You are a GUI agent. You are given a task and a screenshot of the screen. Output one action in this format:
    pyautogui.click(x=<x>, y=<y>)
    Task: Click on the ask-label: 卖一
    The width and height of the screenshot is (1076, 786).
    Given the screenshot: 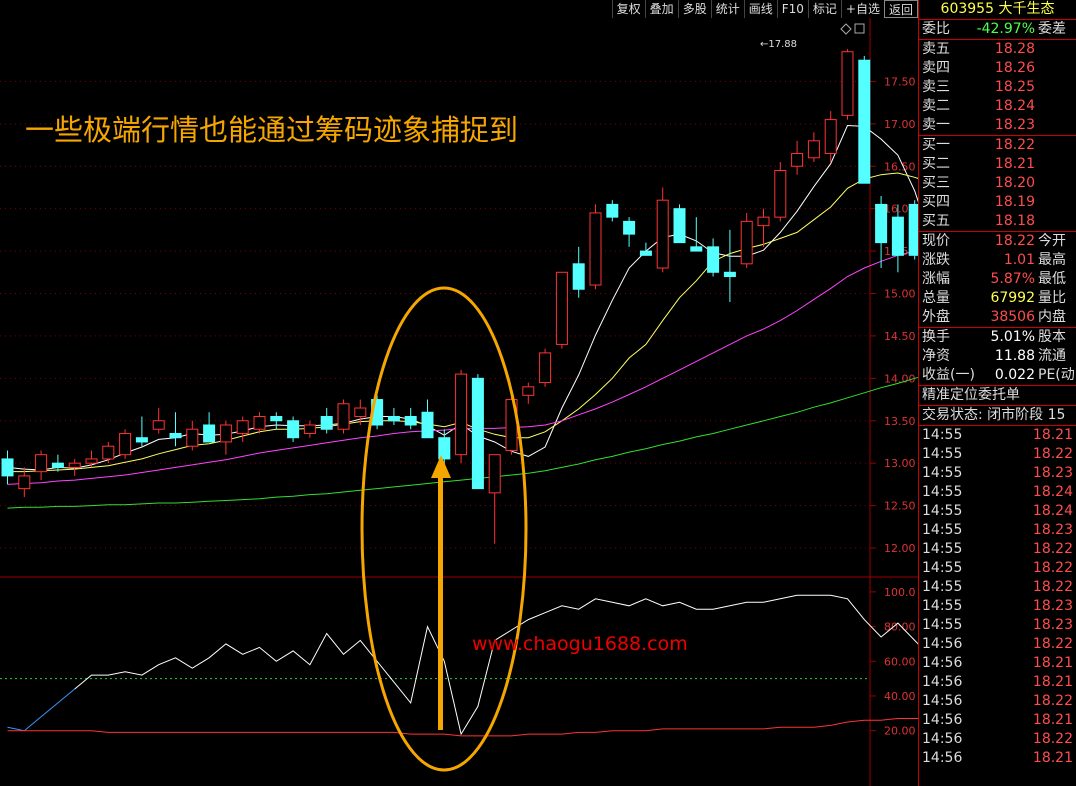 What is the action you would take?
    pyautogui.click(x=936, y=125)
    